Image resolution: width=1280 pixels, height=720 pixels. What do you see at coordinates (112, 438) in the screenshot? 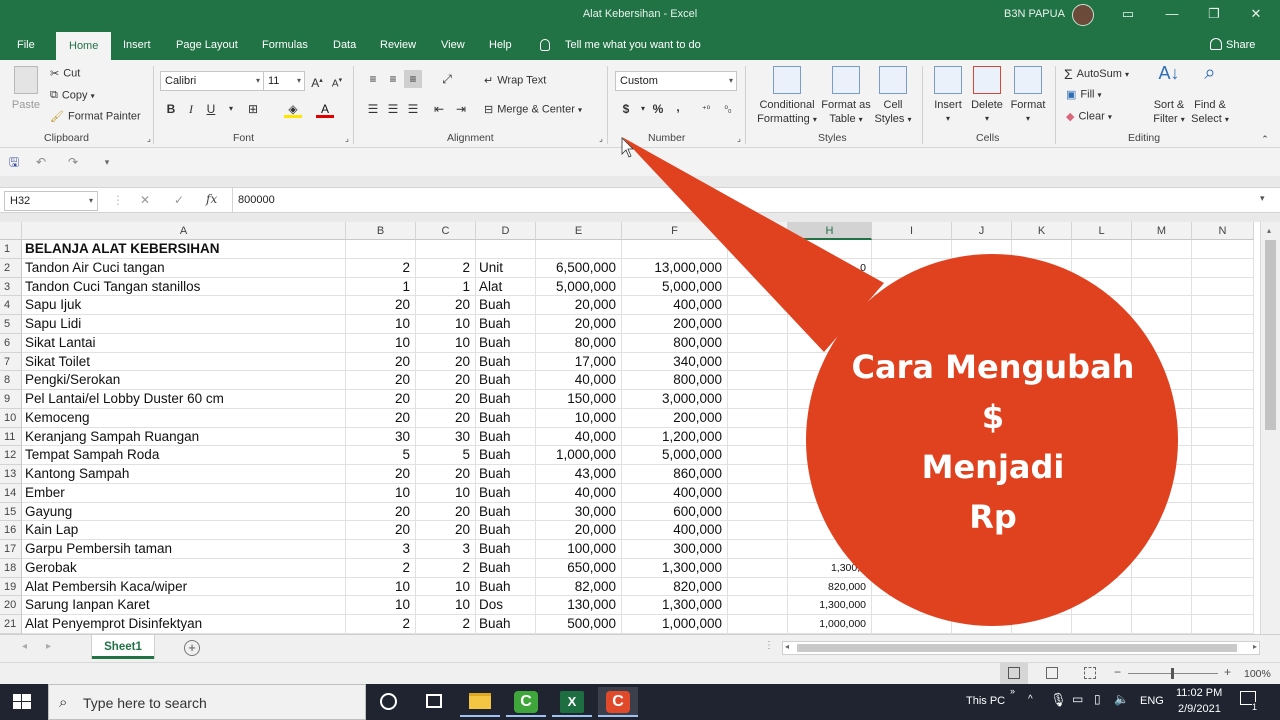
I see `cell-a11: Keranjang Sampah Ruangan` at bounding box center [112, 438].